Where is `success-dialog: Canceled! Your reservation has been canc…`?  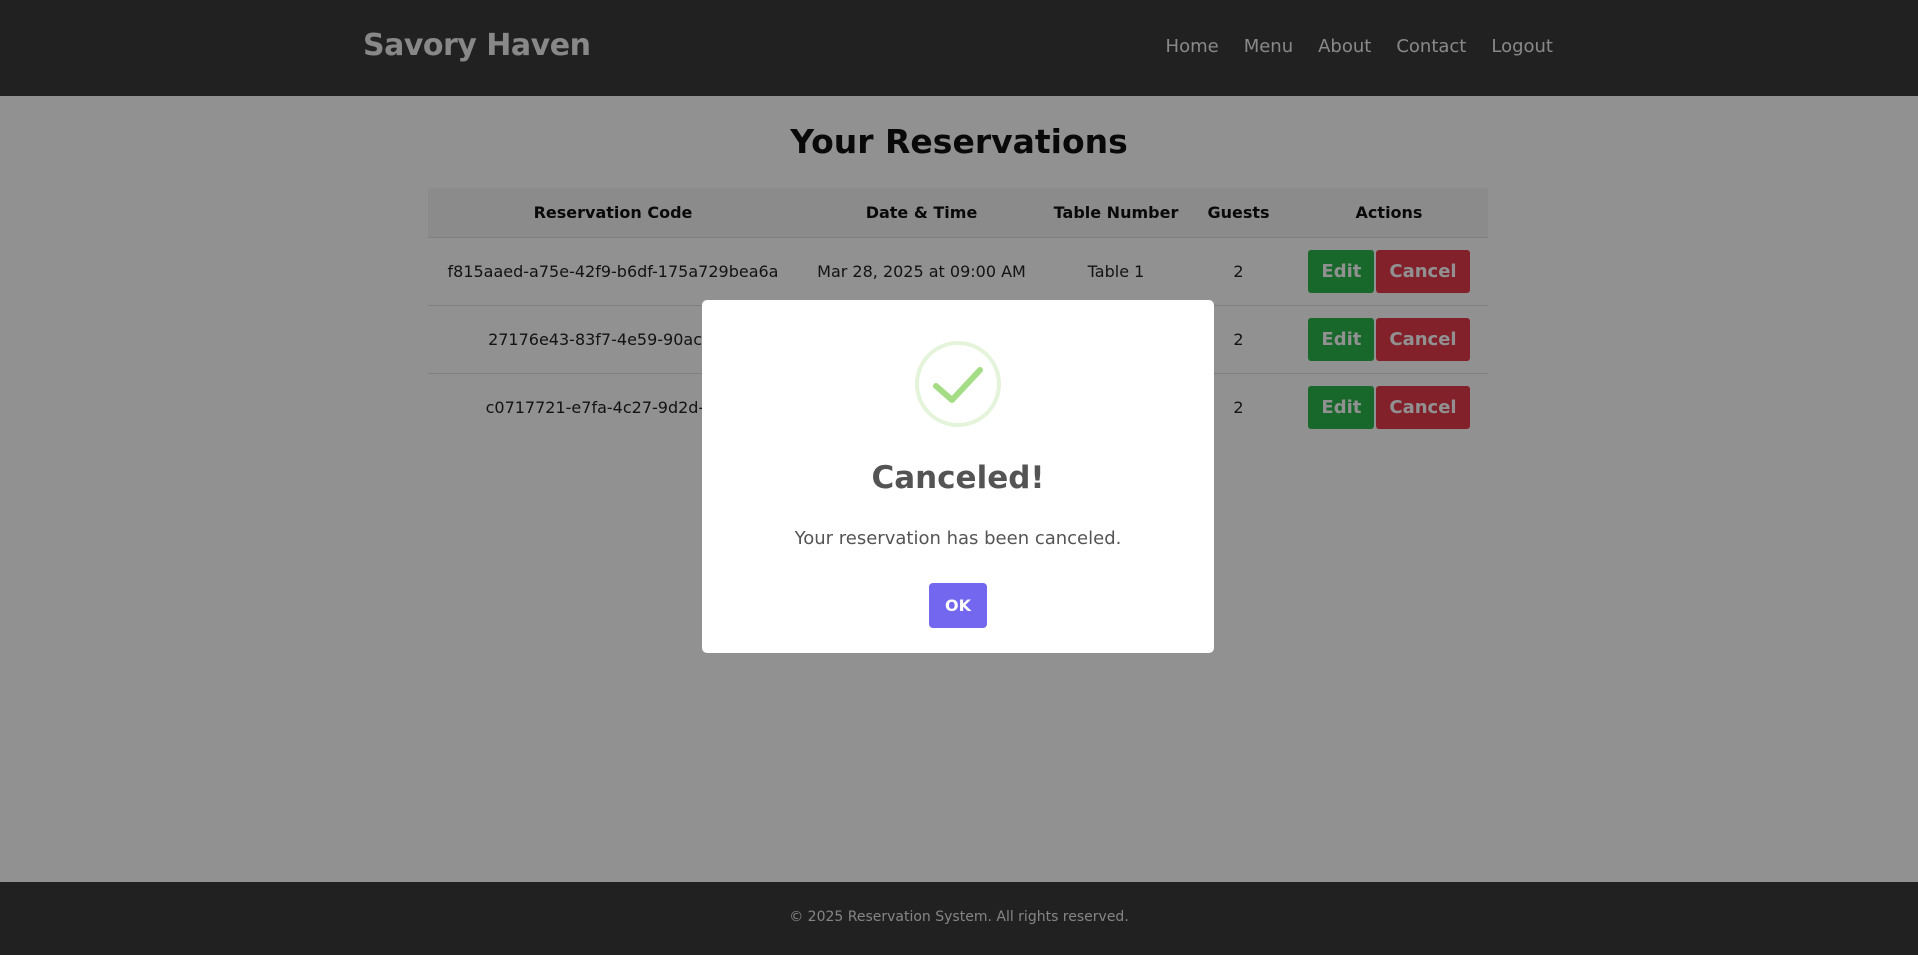 success-dialog: Canceled! Your reservation has been canc… is located at coordinates (958, 476).